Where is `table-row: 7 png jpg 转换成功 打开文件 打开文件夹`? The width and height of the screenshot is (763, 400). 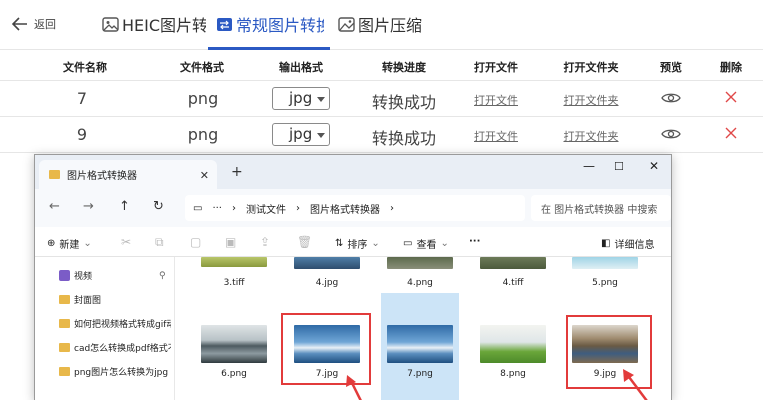
table-row: 7 png jpg 转换成功 打开文件 打开文件夹 is located at coordinates (381, 99).